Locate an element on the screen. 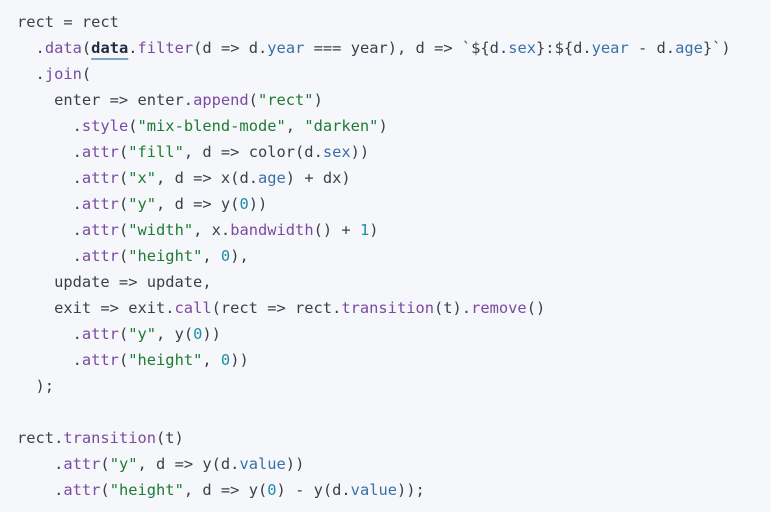  code-token-method: remove is located at coordinates (499, 308).